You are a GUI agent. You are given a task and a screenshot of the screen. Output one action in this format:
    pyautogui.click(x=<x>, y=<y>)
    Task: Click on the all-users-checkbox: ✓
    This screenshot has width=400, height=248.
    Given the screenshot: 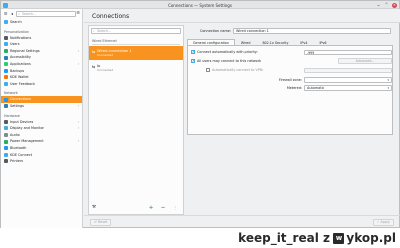 What is the action you would take?
    pyautogui.click(x=193, y=61)
    